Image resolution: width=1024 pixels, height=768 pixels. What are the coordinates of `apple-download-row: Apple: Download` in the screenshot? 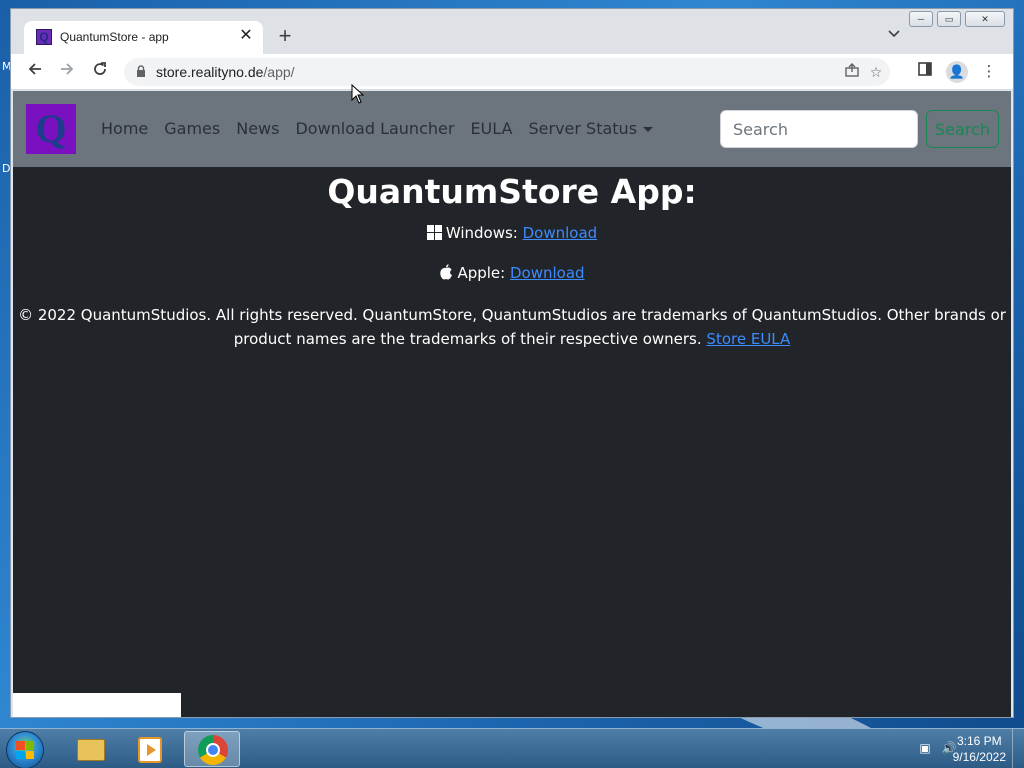 It's located at (512, 273).